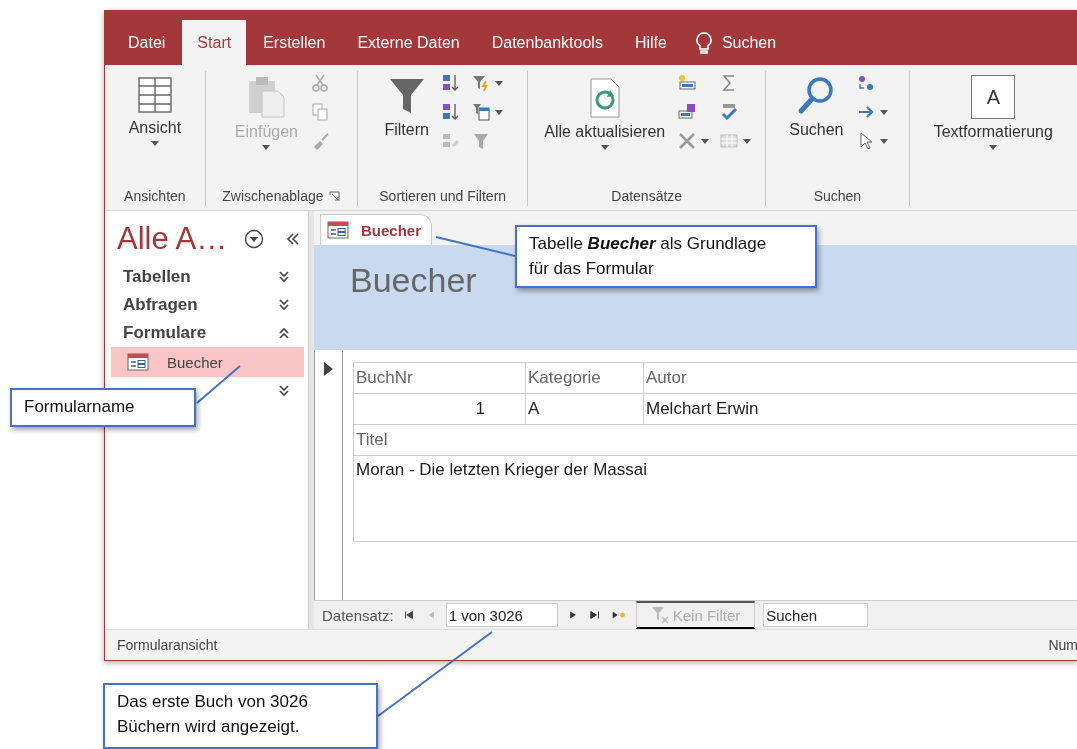 The image size is (1077, 749). What do you see at coordinates (687, 141) in the screenshot?
I see `delete-icon` at bounding box center [687, 141].